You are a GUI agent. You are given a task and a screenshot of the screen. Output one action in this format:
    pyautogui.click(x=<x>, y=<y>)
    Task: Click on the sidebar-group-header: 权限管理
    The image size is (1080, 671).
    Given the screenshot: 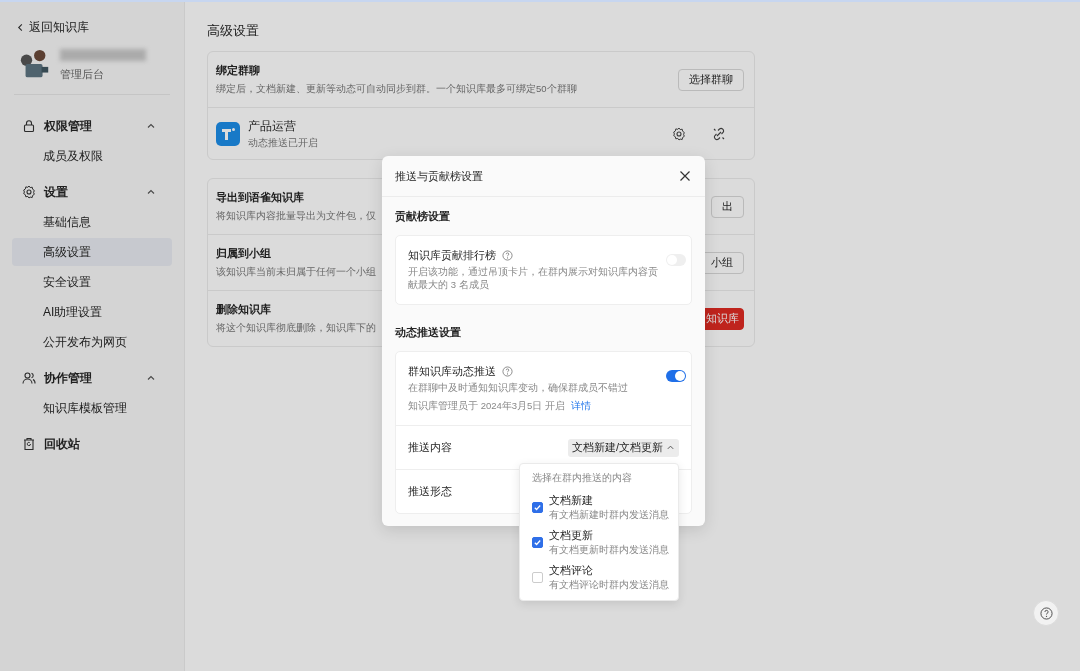 What is the action you would take?
    pyautogui.click(x=92, y=126)
    